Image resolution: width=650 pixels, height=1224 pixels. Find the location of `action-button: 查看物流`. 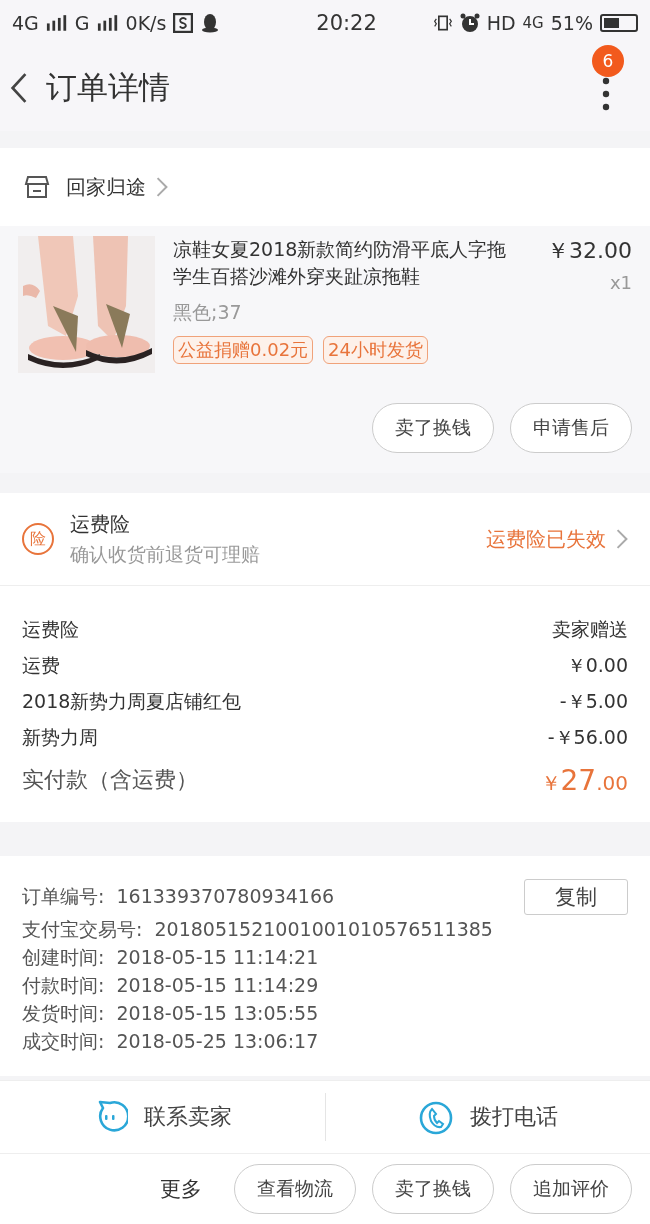

action-button: 查看物流 is located at coordinates (295, 1189).